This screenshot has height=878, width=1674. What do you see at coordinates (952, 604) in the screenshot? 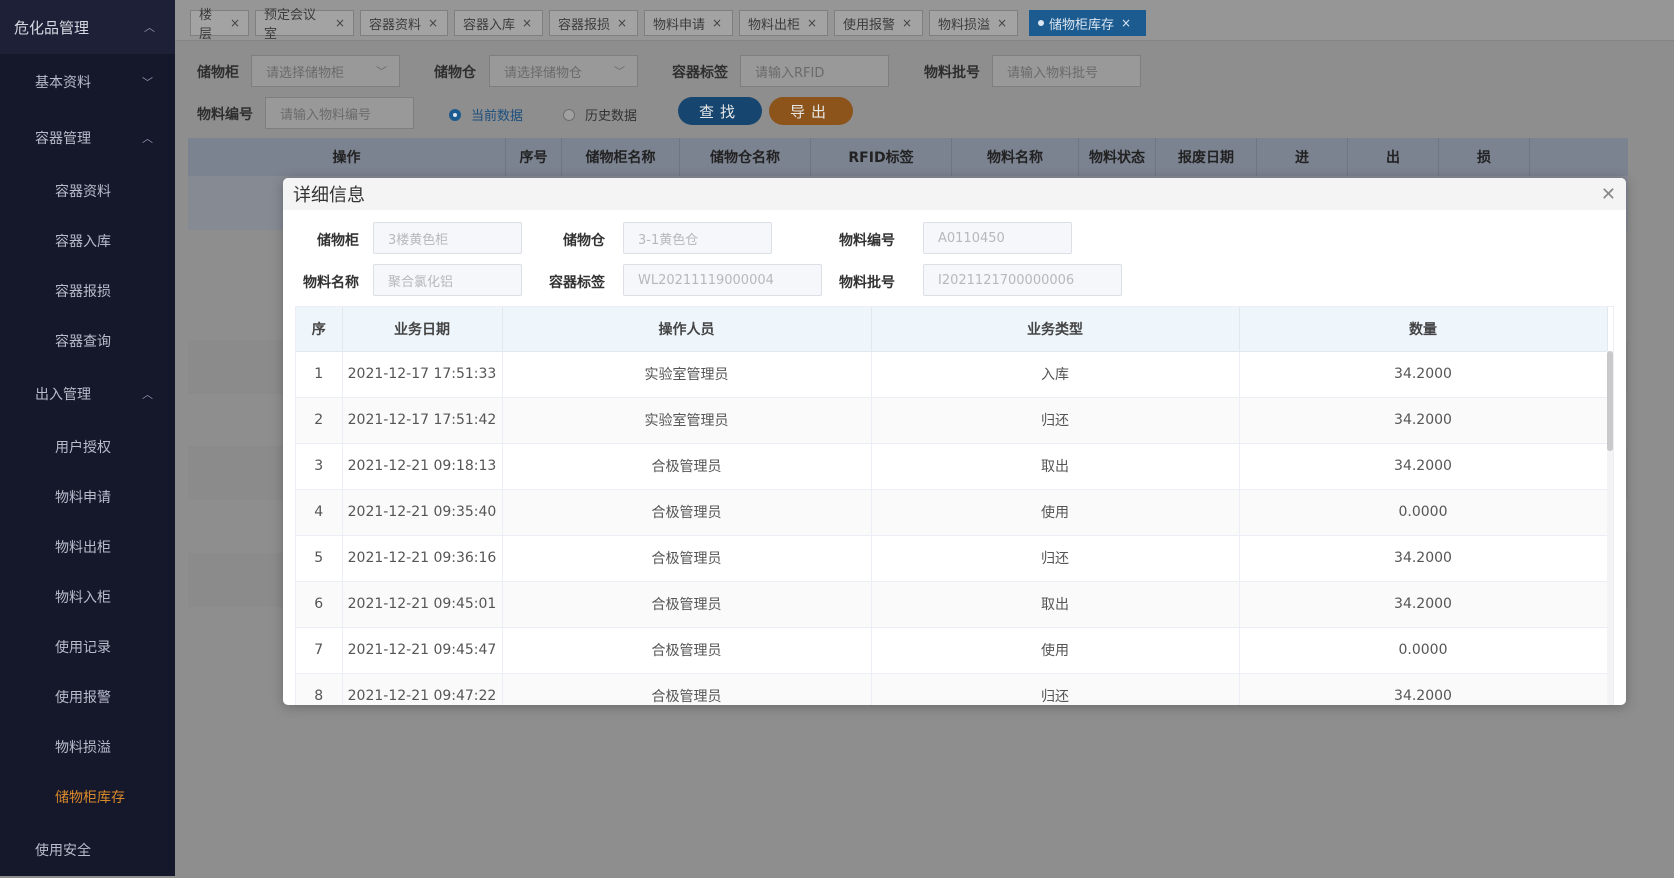
I see `table-row: 6 2021-12-21 09:45:01 合极管理员 取出 34.2000` at bounding box center [952, 604].